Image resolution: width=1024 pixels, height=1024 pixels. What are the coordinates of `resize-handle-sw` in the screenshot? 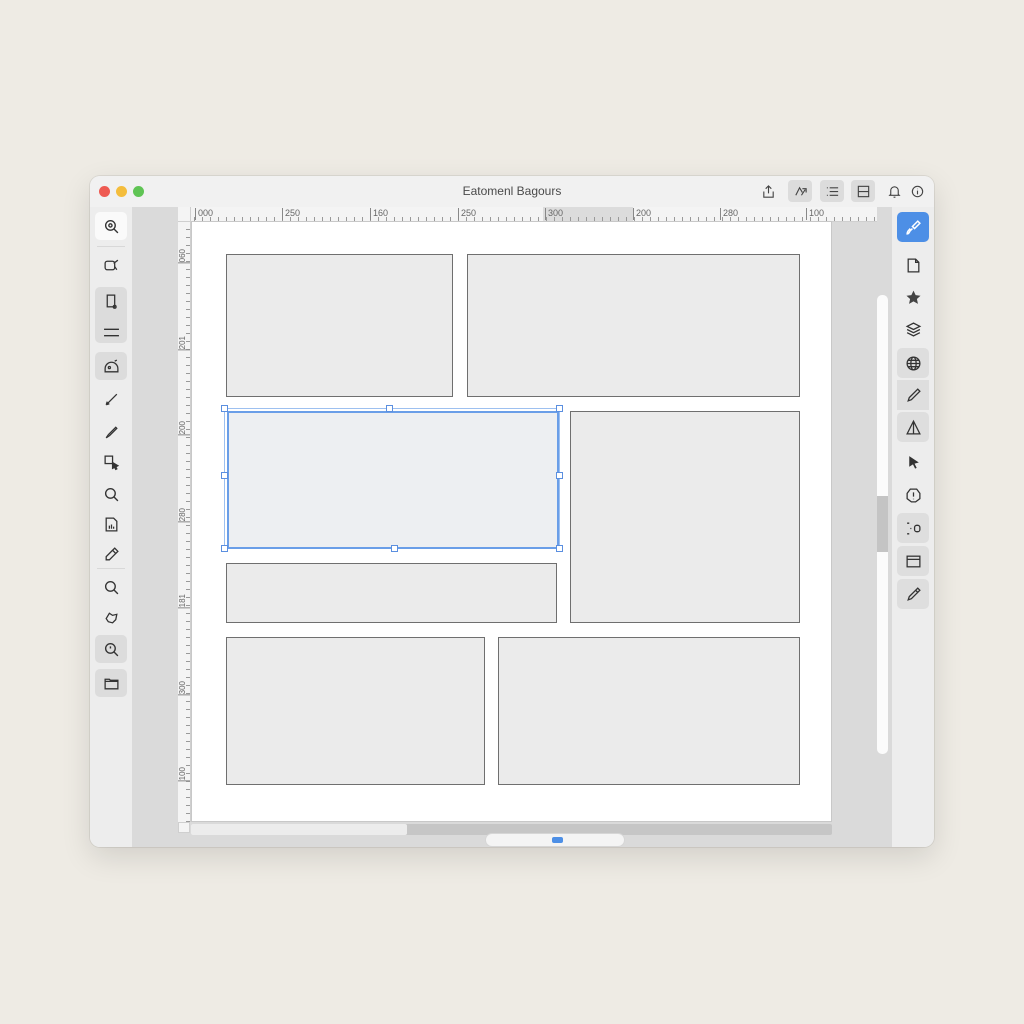 It's located at (224, 548).